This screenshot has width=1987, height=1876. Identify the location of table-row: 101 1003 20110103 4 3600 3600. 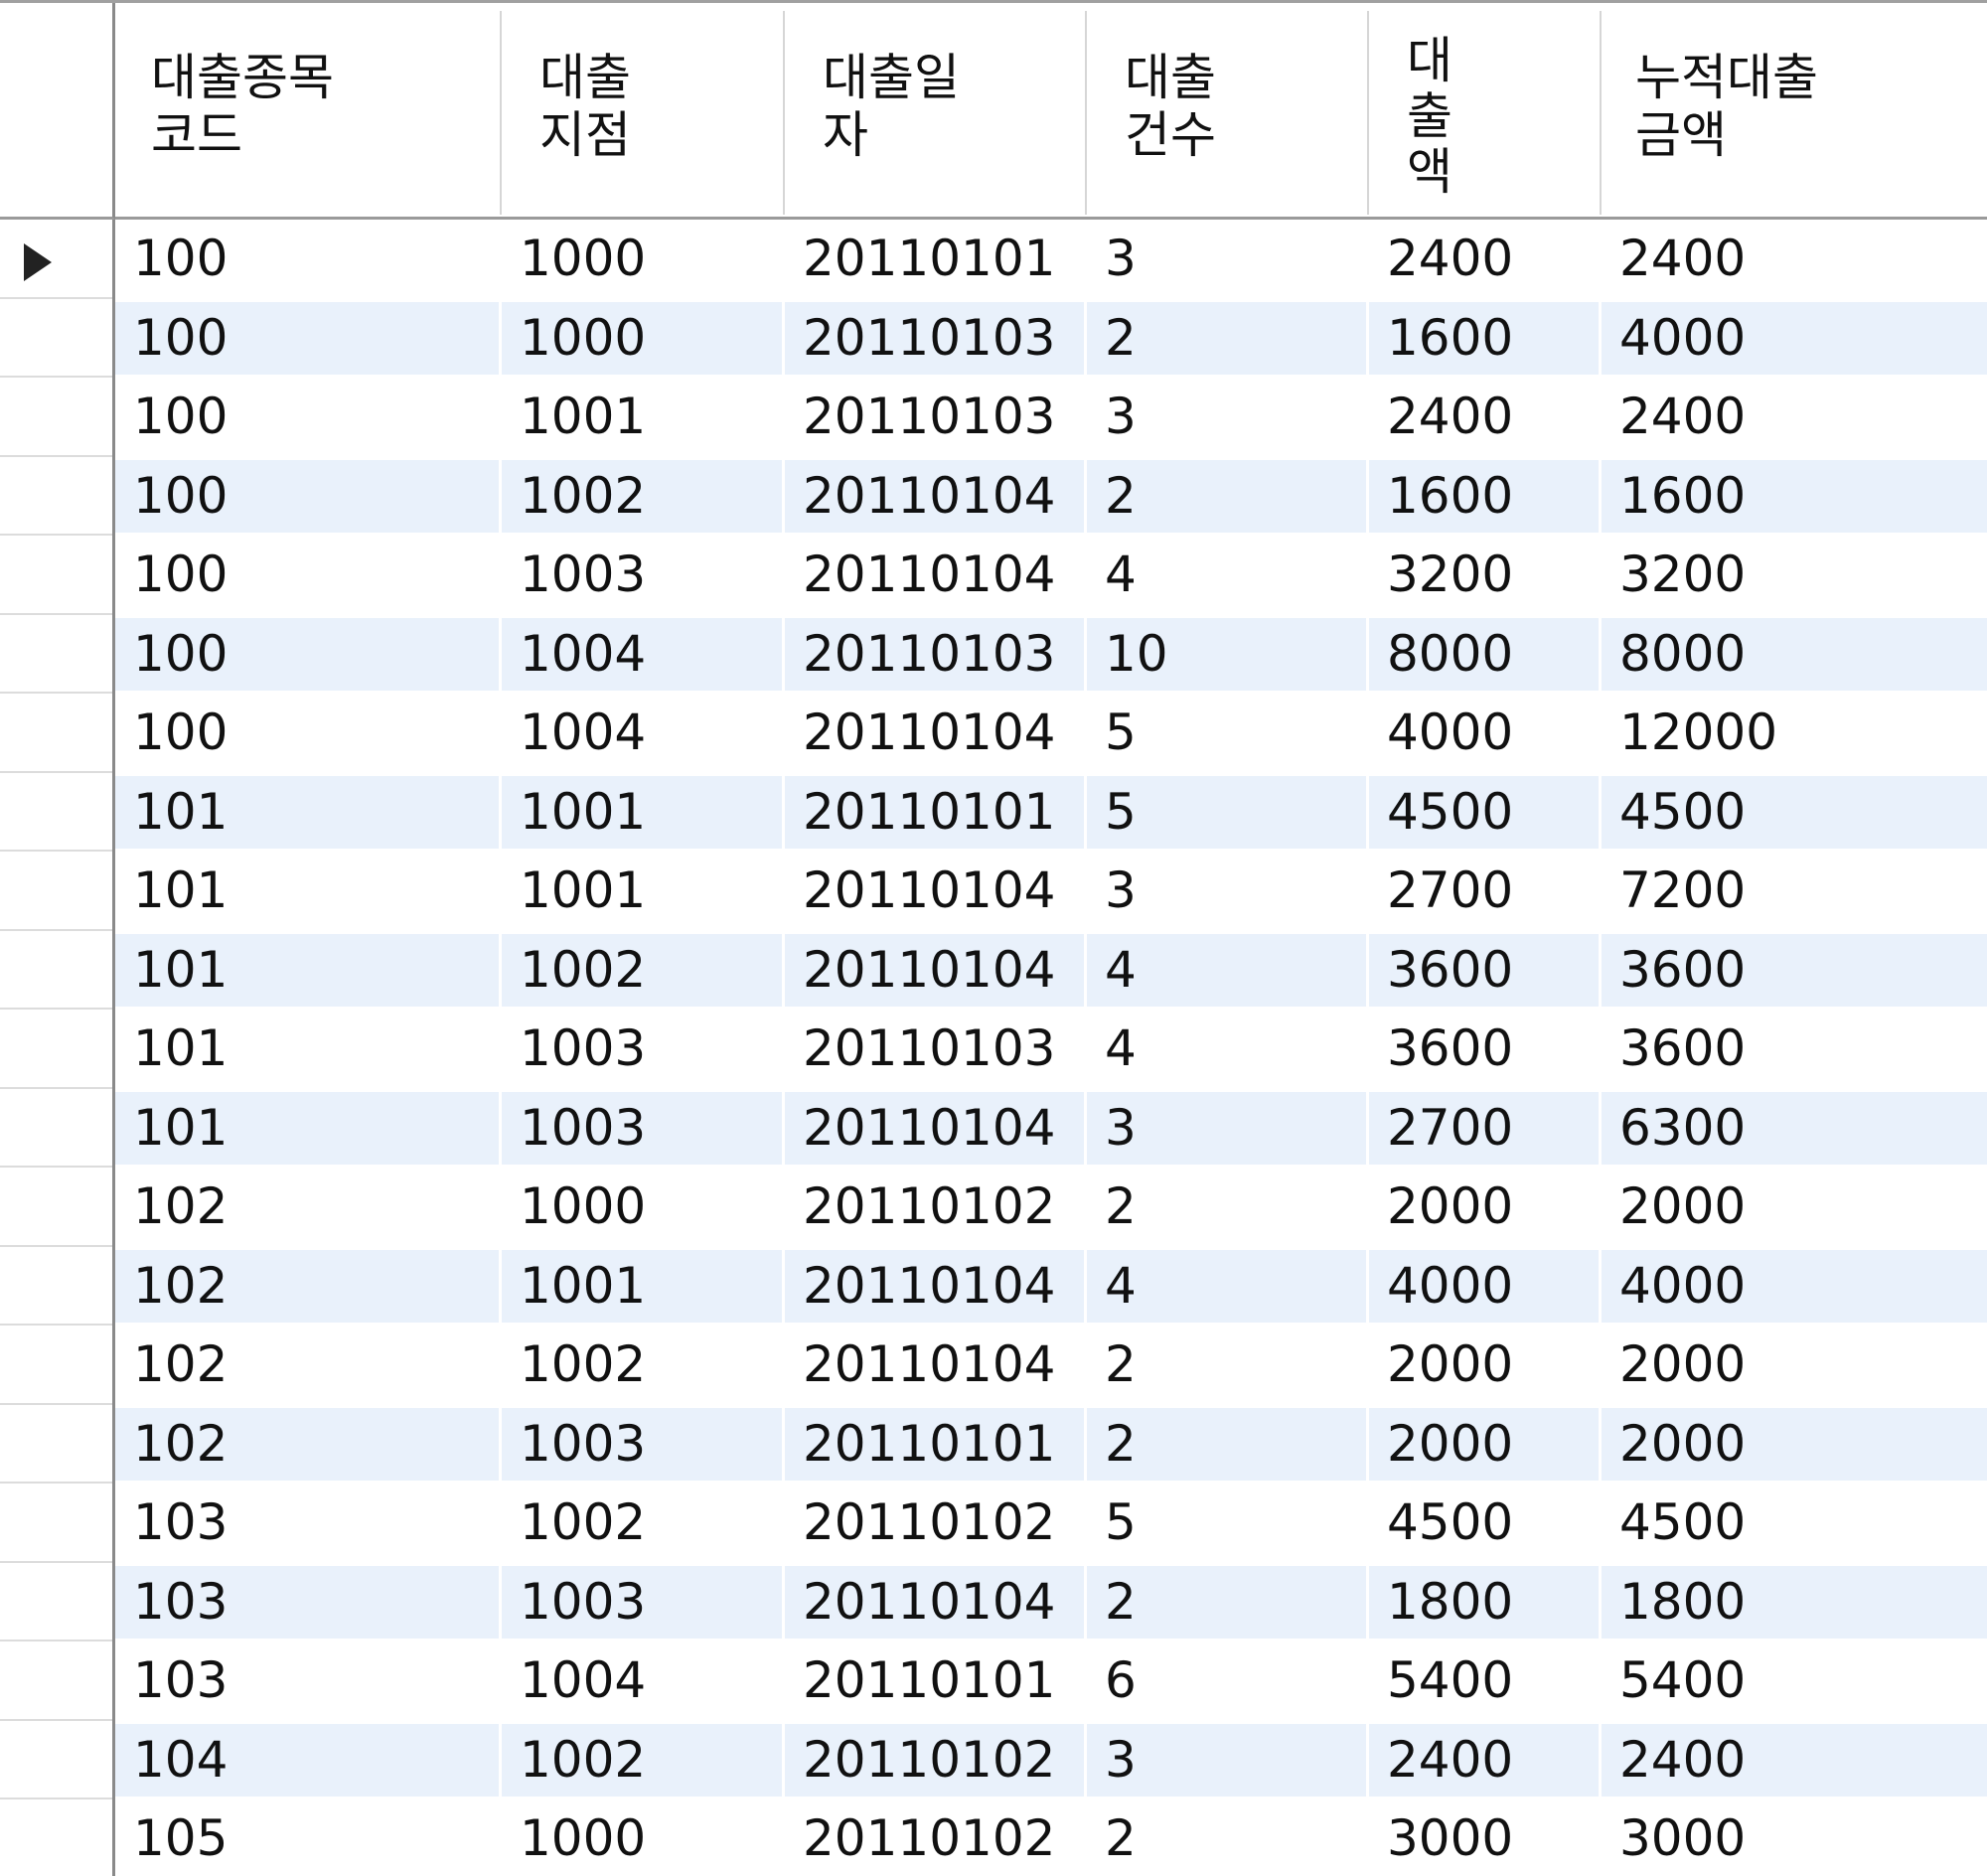
(1051, 1049).